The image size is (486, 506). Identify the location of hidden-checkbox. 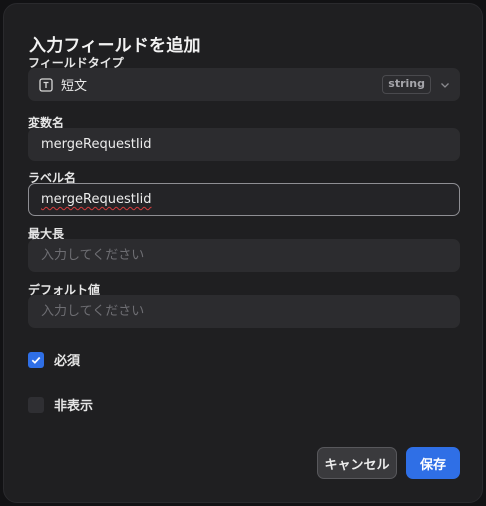
(36, 404).